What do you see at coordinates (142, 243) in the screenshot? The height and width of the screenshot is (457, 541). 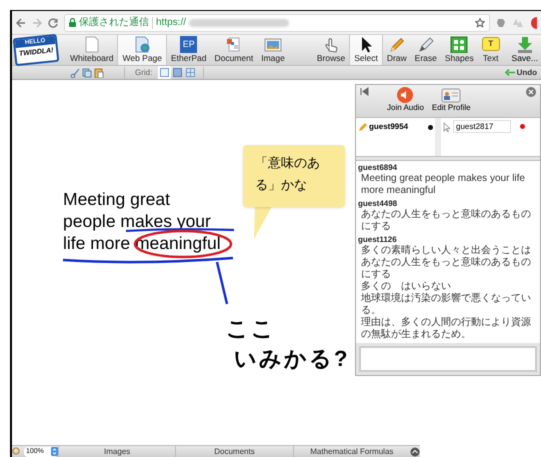 I see `whiteboard-text: life more meaningful` at bounding box center [142, 243].